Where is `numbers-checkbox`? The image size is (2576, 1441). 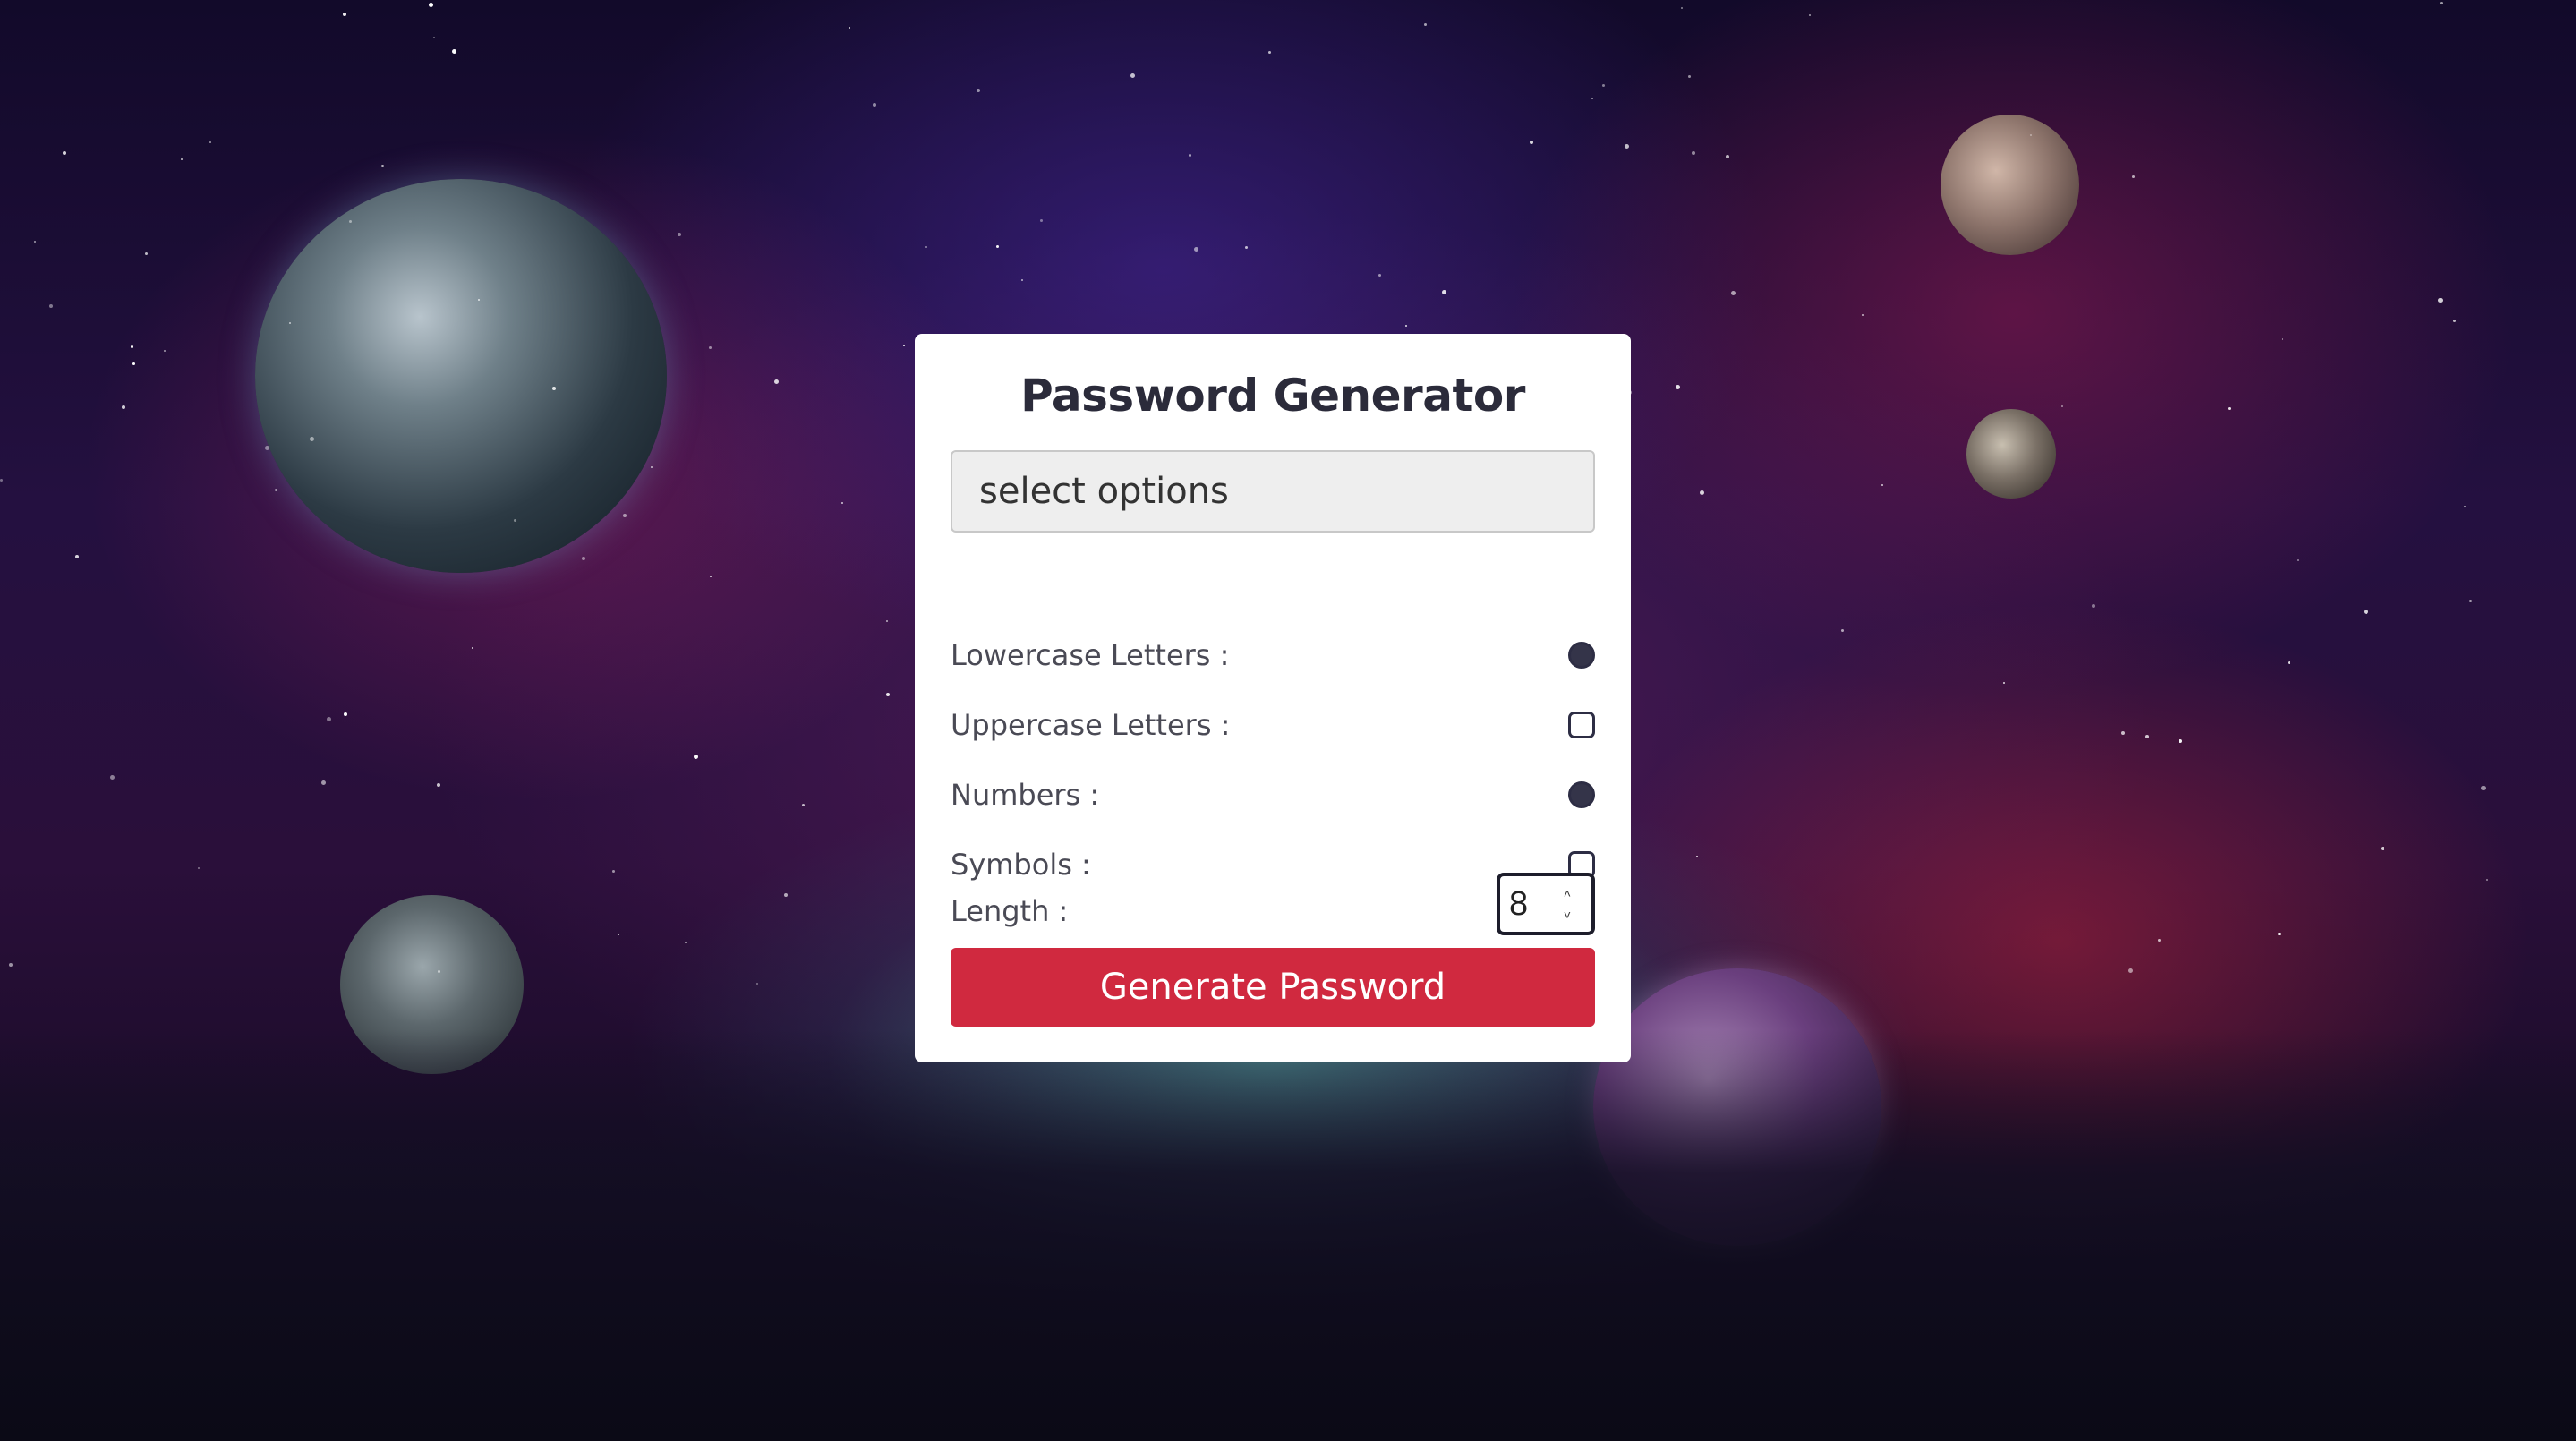 numbers-checkbox is located at coordinates (1581, 794).